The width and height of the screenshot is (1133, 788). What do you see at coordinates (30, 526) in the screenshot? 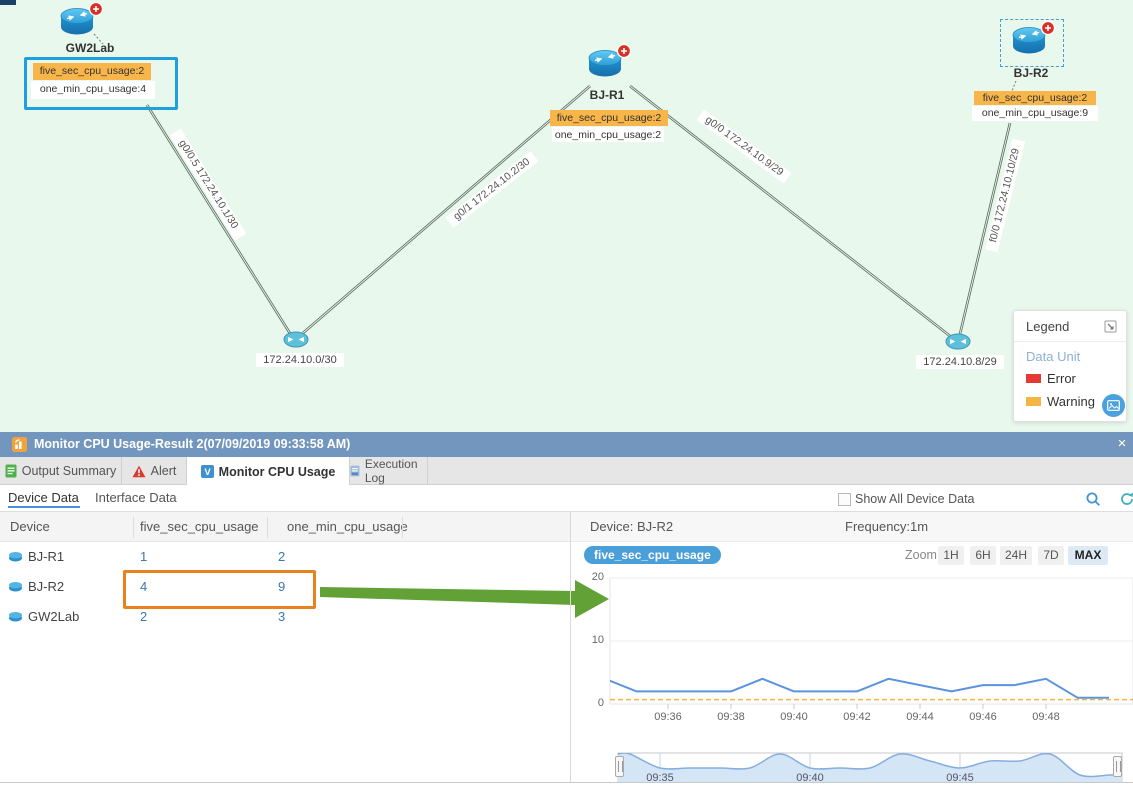
I see `column-header-device: Device` at bounding box center [30, 526].